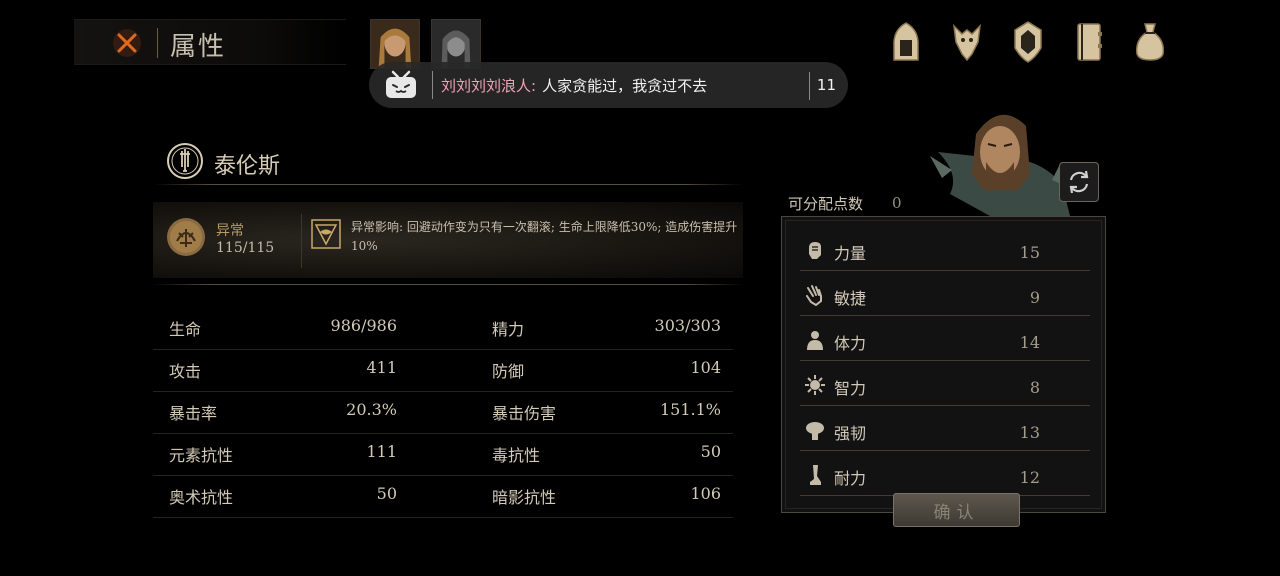  Describe the element at coordinates (815, 385) in the screenshot. I see `mind-icon` at that location.